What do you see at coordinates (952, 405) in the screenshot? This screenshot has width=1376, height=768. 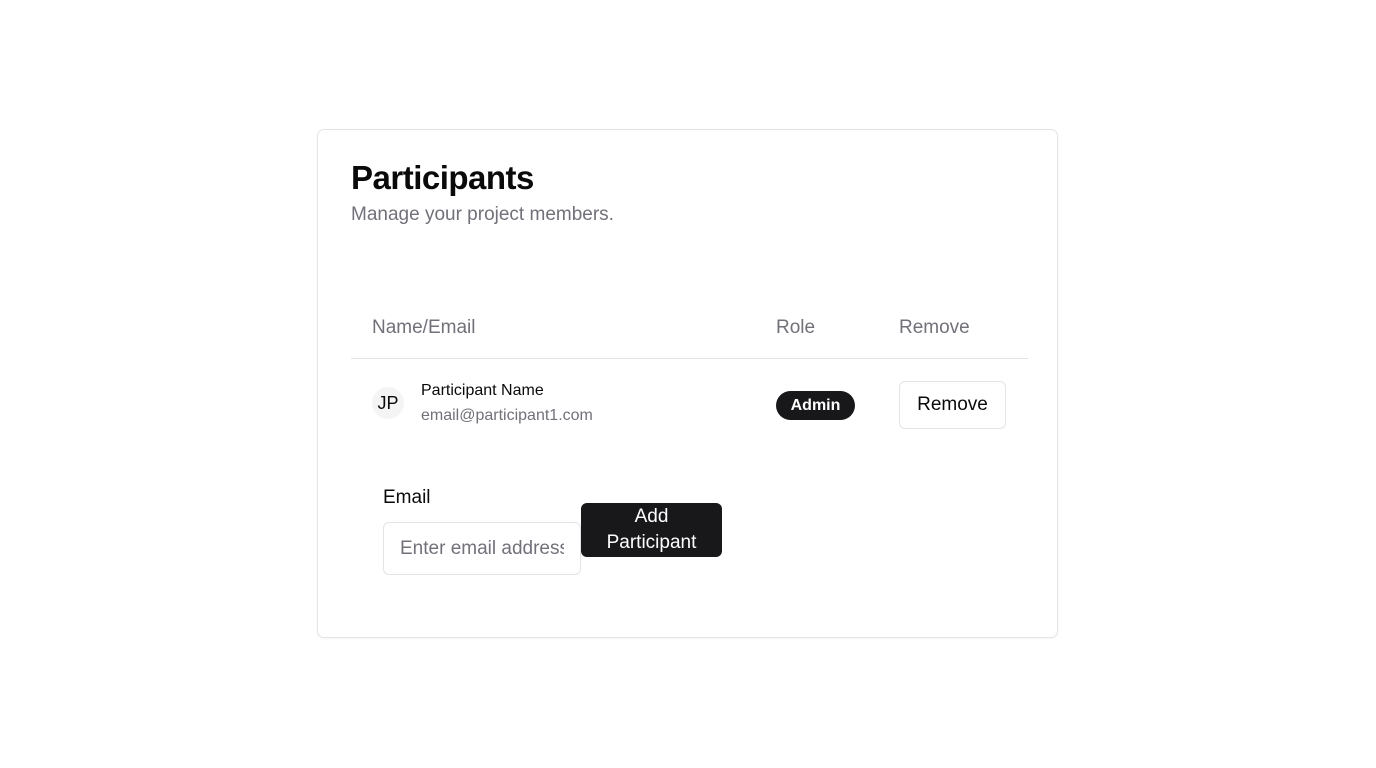 I see `remove-button: Remove` at bounding box center [952, 405].